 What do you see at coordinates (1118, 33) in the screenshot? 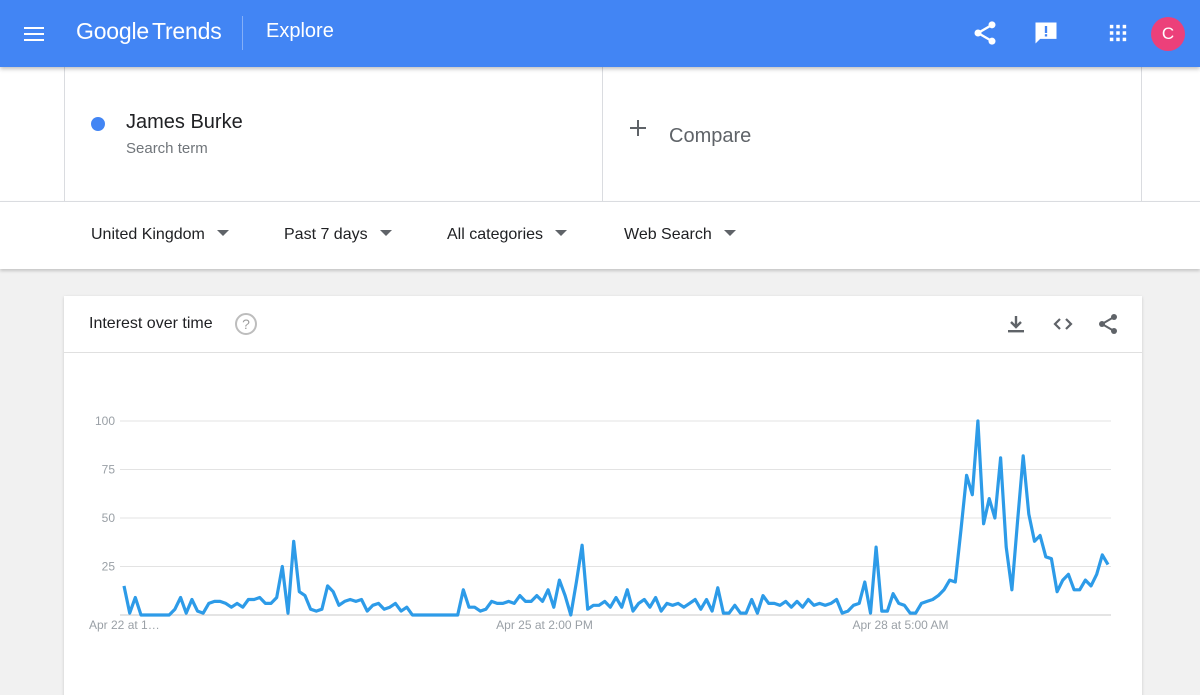
I see `apps-grid-icon` at bounding box center [1118, 33].